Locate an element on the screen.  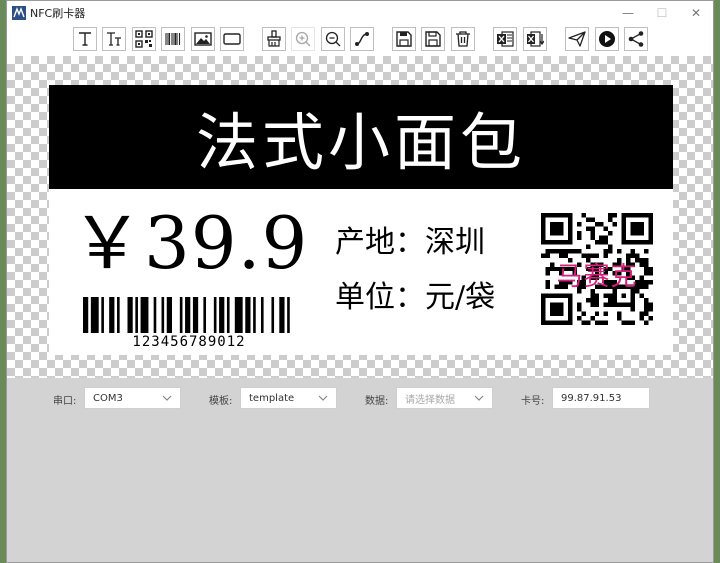
minimize-button: — is located at coordinates (628, 13).